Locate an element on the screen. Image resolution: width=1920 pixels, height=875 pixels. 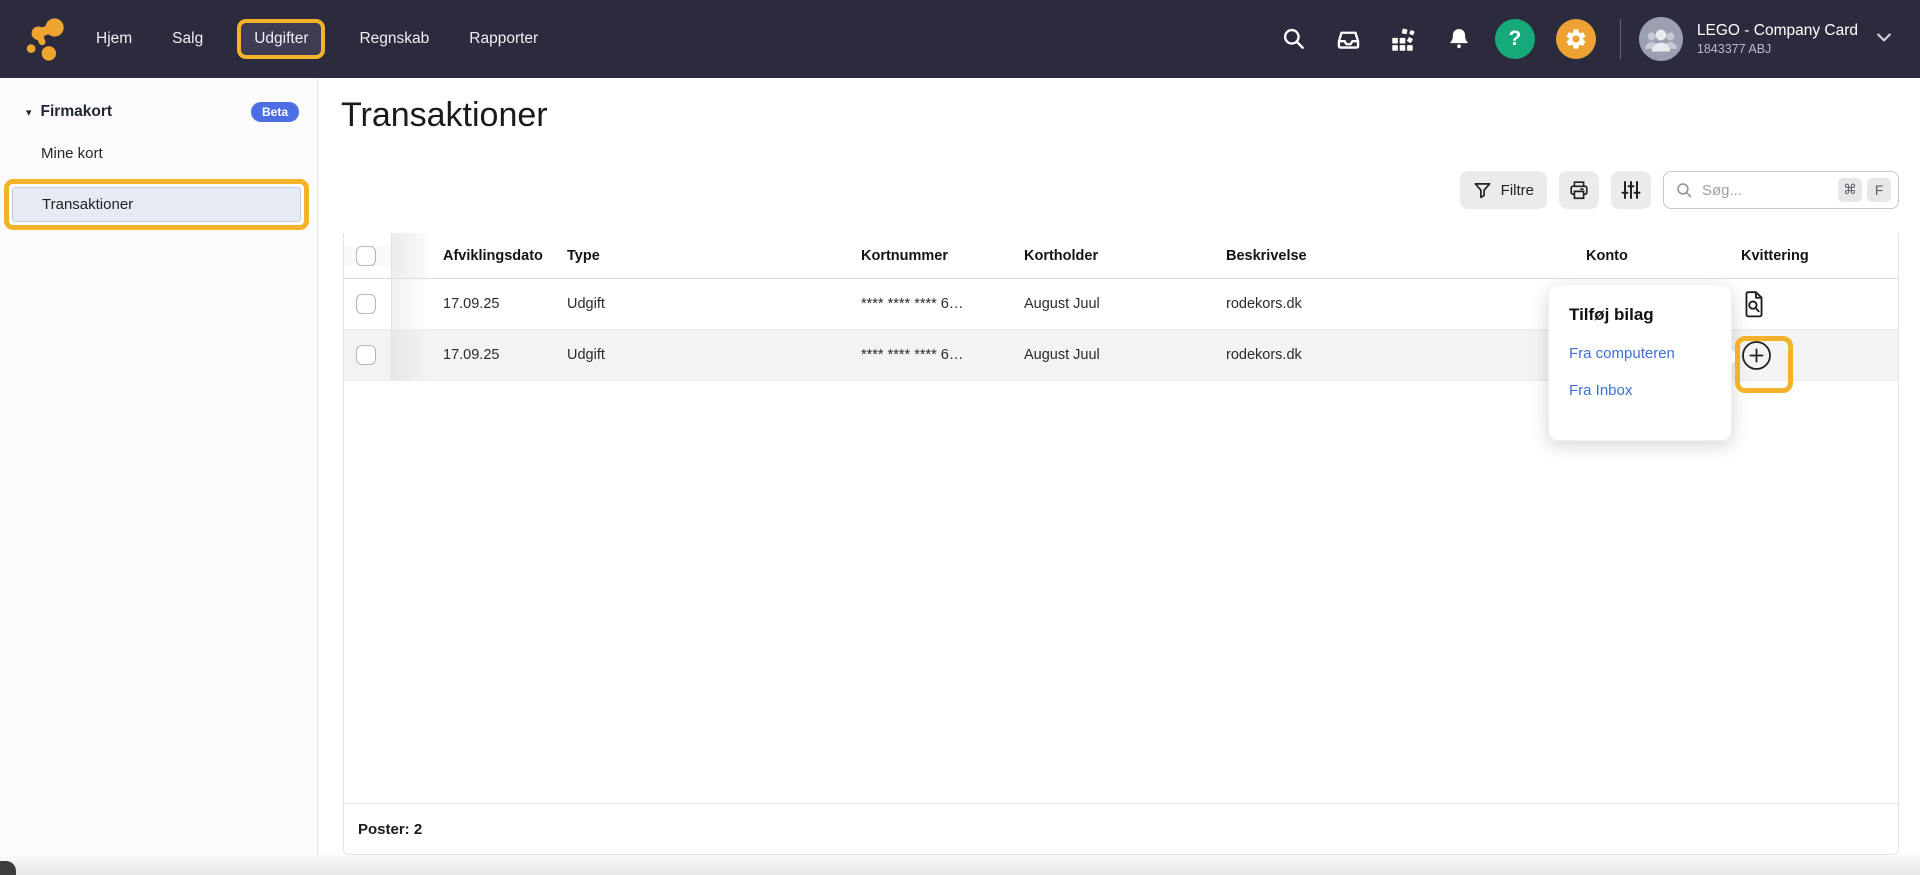
funnel-icon is located at coordinates (1482, 190).